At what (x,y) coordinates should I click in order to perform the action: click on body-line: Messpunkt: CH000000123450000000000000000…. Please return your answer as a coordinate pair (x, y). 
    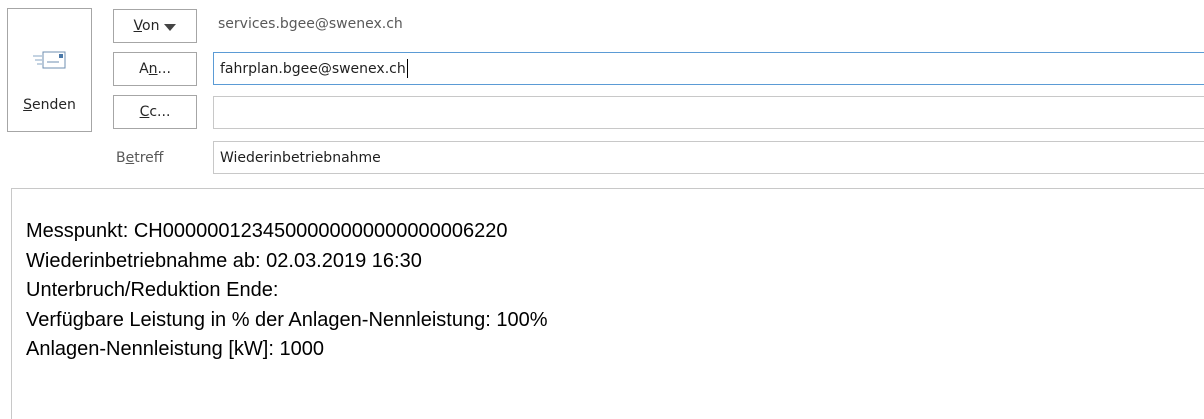
    Looking at the image, I should click on (267, 231).